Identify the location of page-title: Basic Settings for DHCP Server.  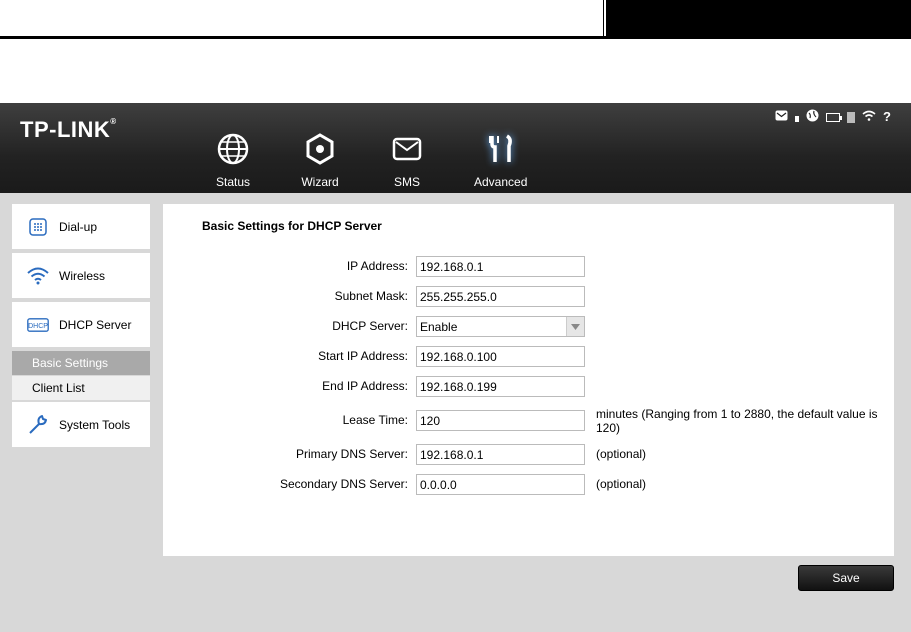
(292, 226).